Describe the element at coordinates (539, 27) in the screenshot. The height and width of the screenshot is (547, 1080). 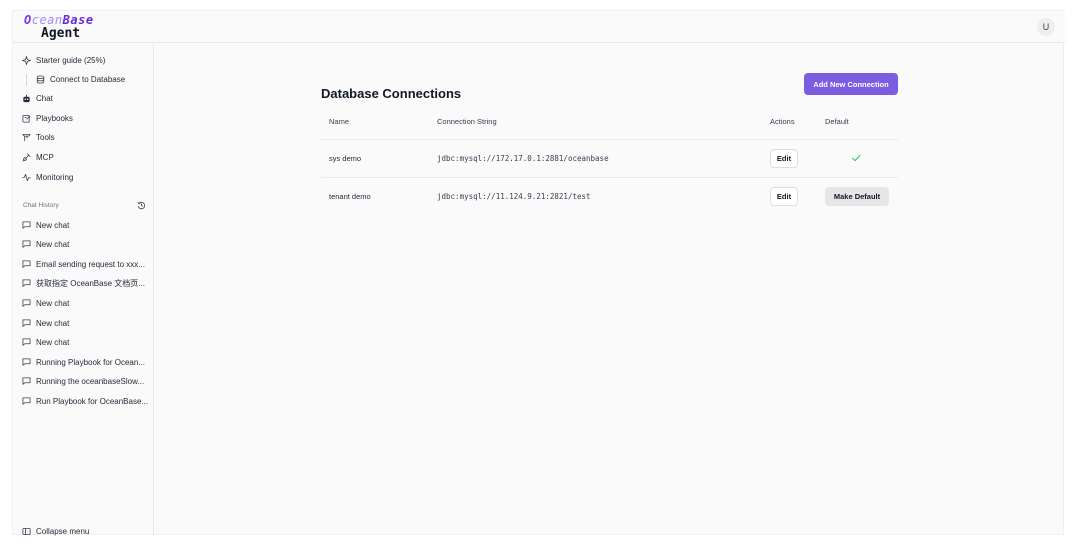
I see `top-bar: OceanBase Agent U` at that location.